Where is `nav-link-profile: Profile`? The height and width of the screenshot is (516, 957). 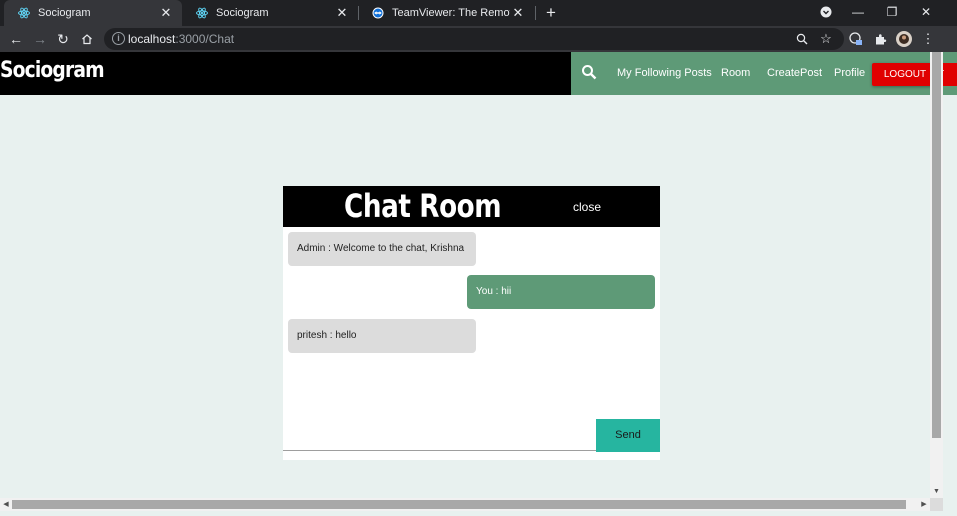 nav-link-profile: Profile is located at coordinates (849, 73).